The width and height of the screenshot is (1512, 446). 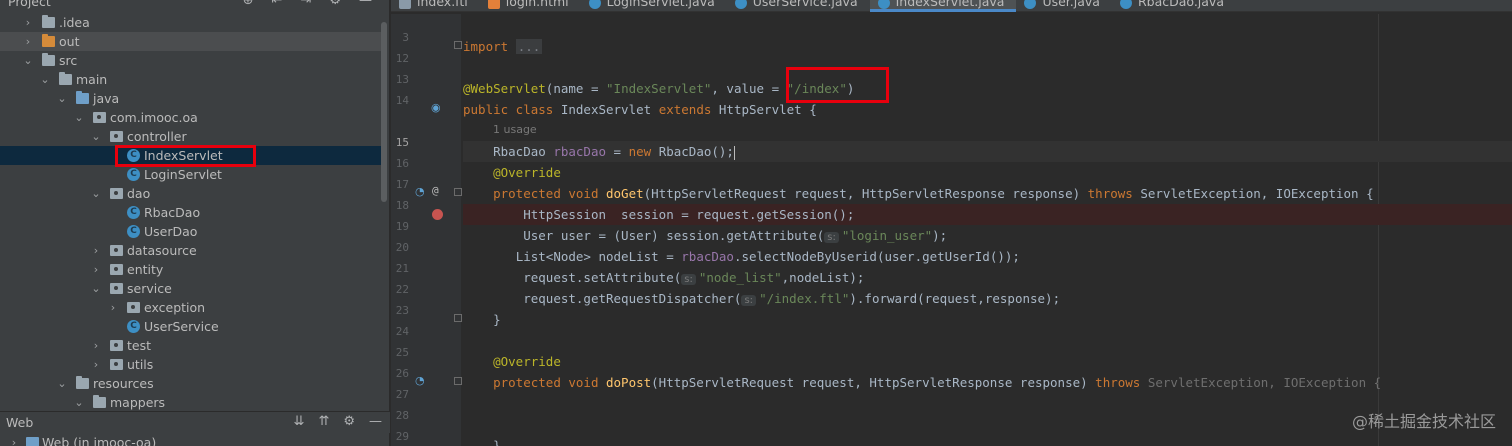 I want to click on tree-item: ⌄ controller, so click(x=192, y=136).